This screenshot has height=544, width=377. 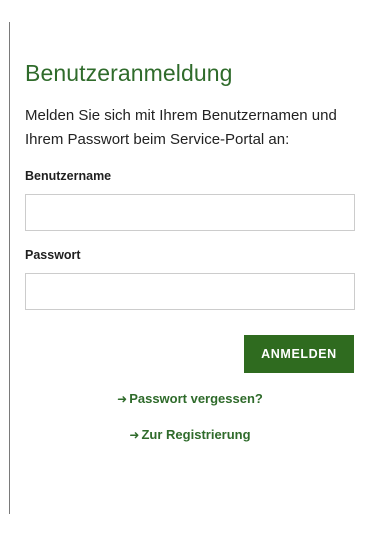 I want to click on forgot-password-row: ➜ Passwort vergessen?, so click(x=190, y=398).